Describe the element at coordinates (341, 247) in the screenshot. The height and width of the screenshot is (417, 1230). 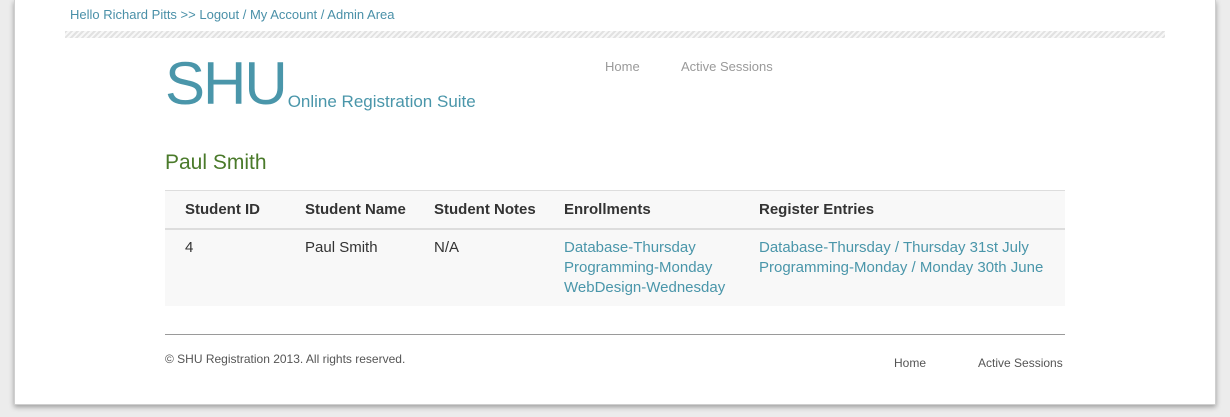
I see `student-name-cell: Paul Smith` at that location.